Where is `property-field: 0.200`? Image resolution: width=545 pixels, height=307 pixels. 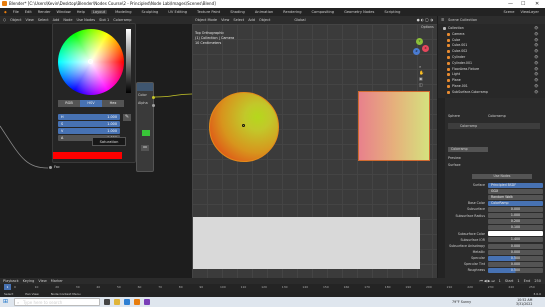
property-field: 0.200 is located at coordinates (515, 222).